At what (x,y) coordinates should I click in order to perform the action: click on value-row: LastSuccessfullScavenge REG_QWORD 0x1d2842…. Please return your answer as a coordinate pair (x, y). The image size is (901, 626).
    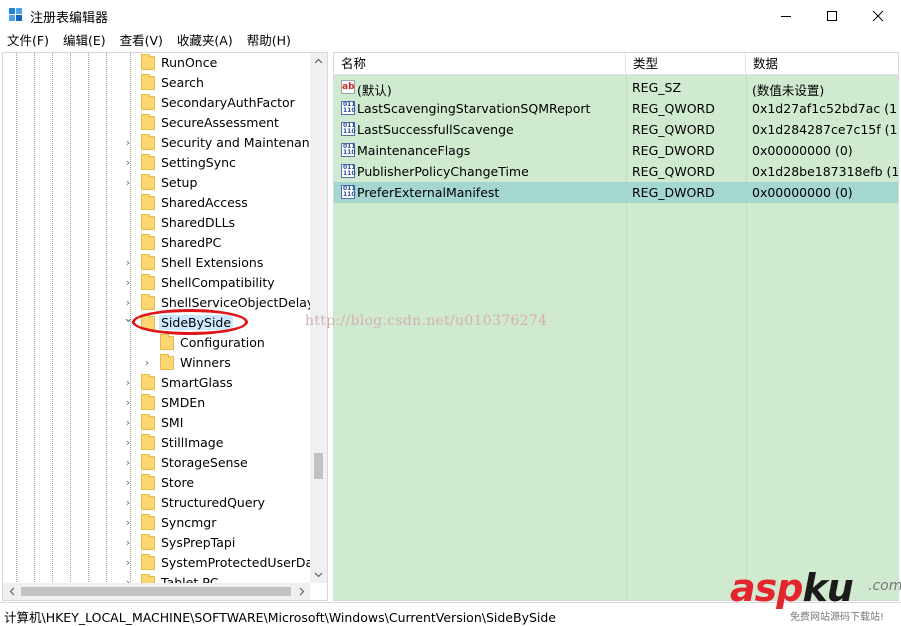
    Looking at the image, I should click on (616, 129).